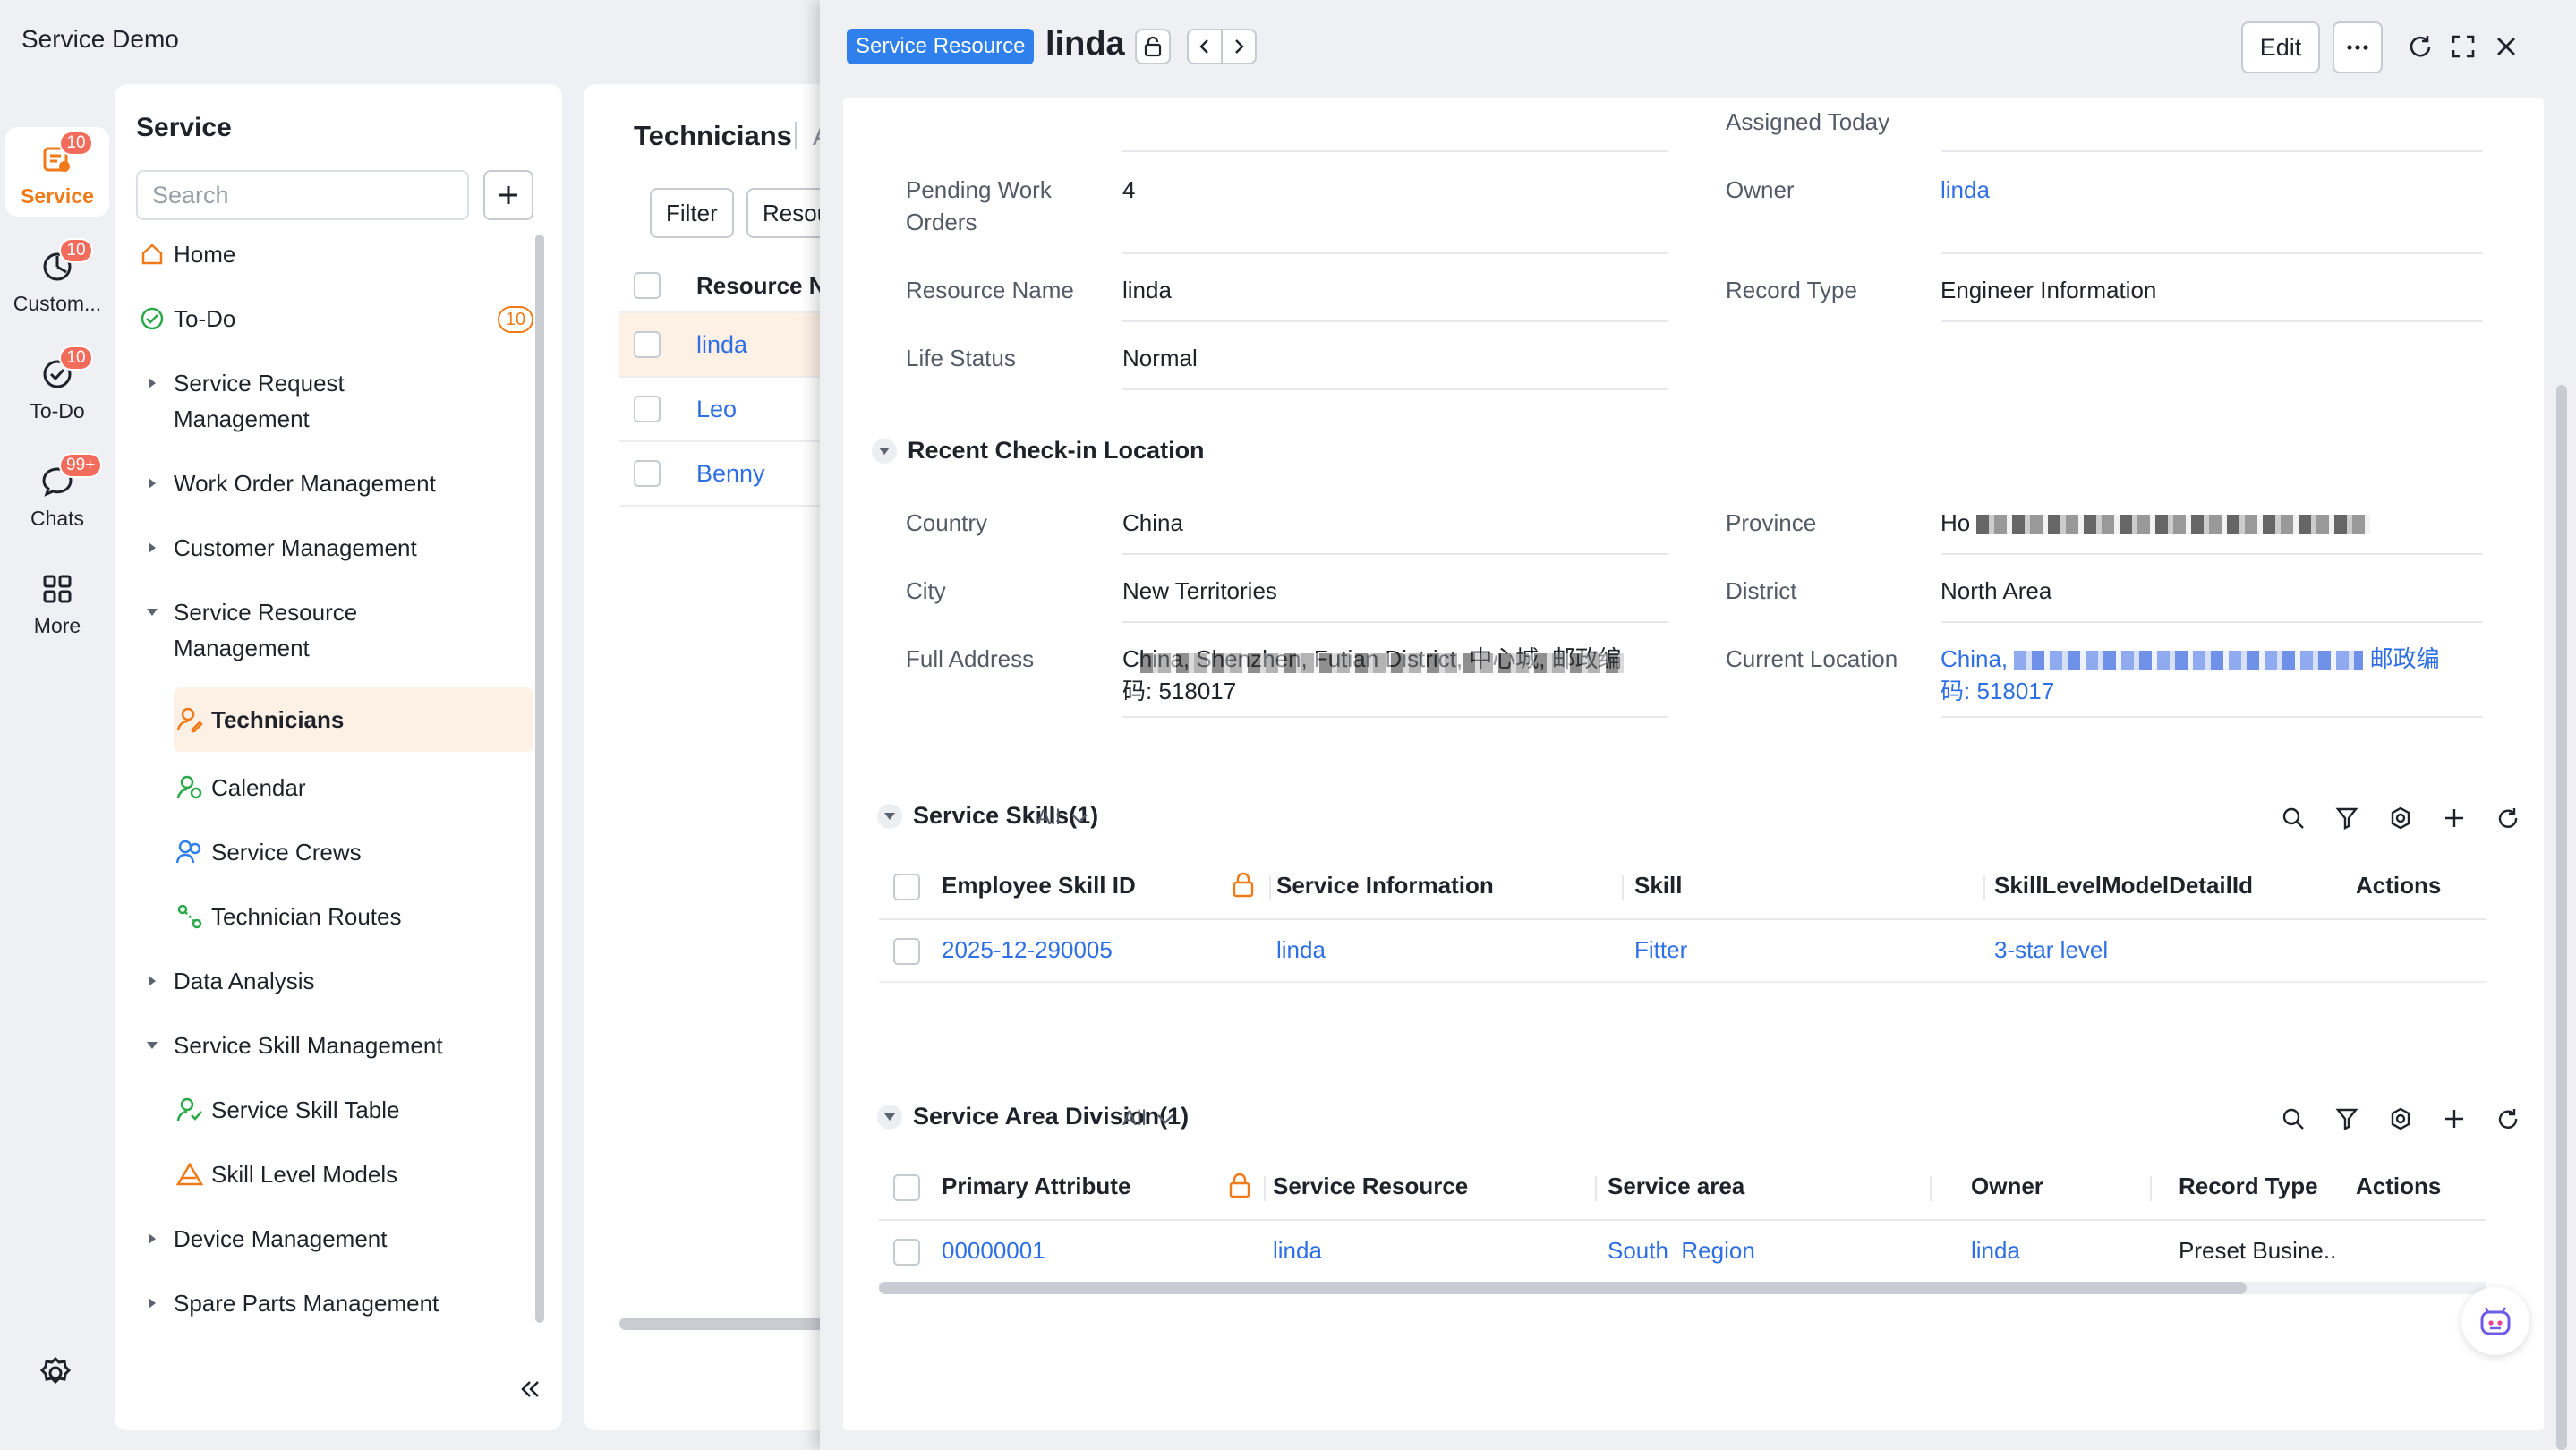 Image resolution: width=2576 pixels, height=1450 pixels. Describe the element at coordinates (2123, 886) in the screenshot. I see `column-header: SkillLevelModelDetailId` at that location.